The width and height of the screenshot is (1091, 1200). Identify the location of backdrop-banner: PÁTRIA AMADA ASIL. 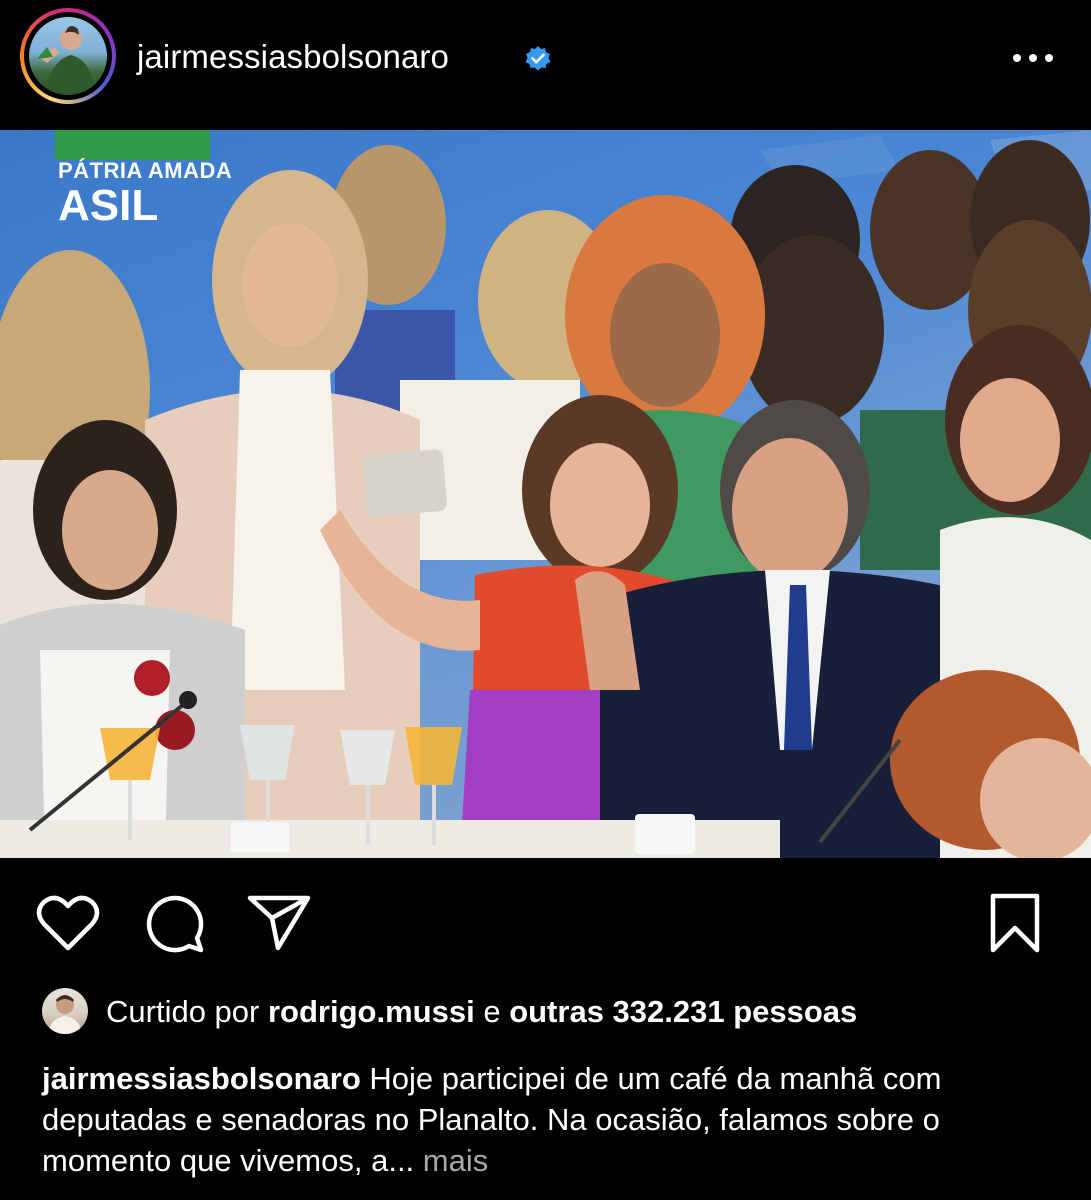
(145, 194).